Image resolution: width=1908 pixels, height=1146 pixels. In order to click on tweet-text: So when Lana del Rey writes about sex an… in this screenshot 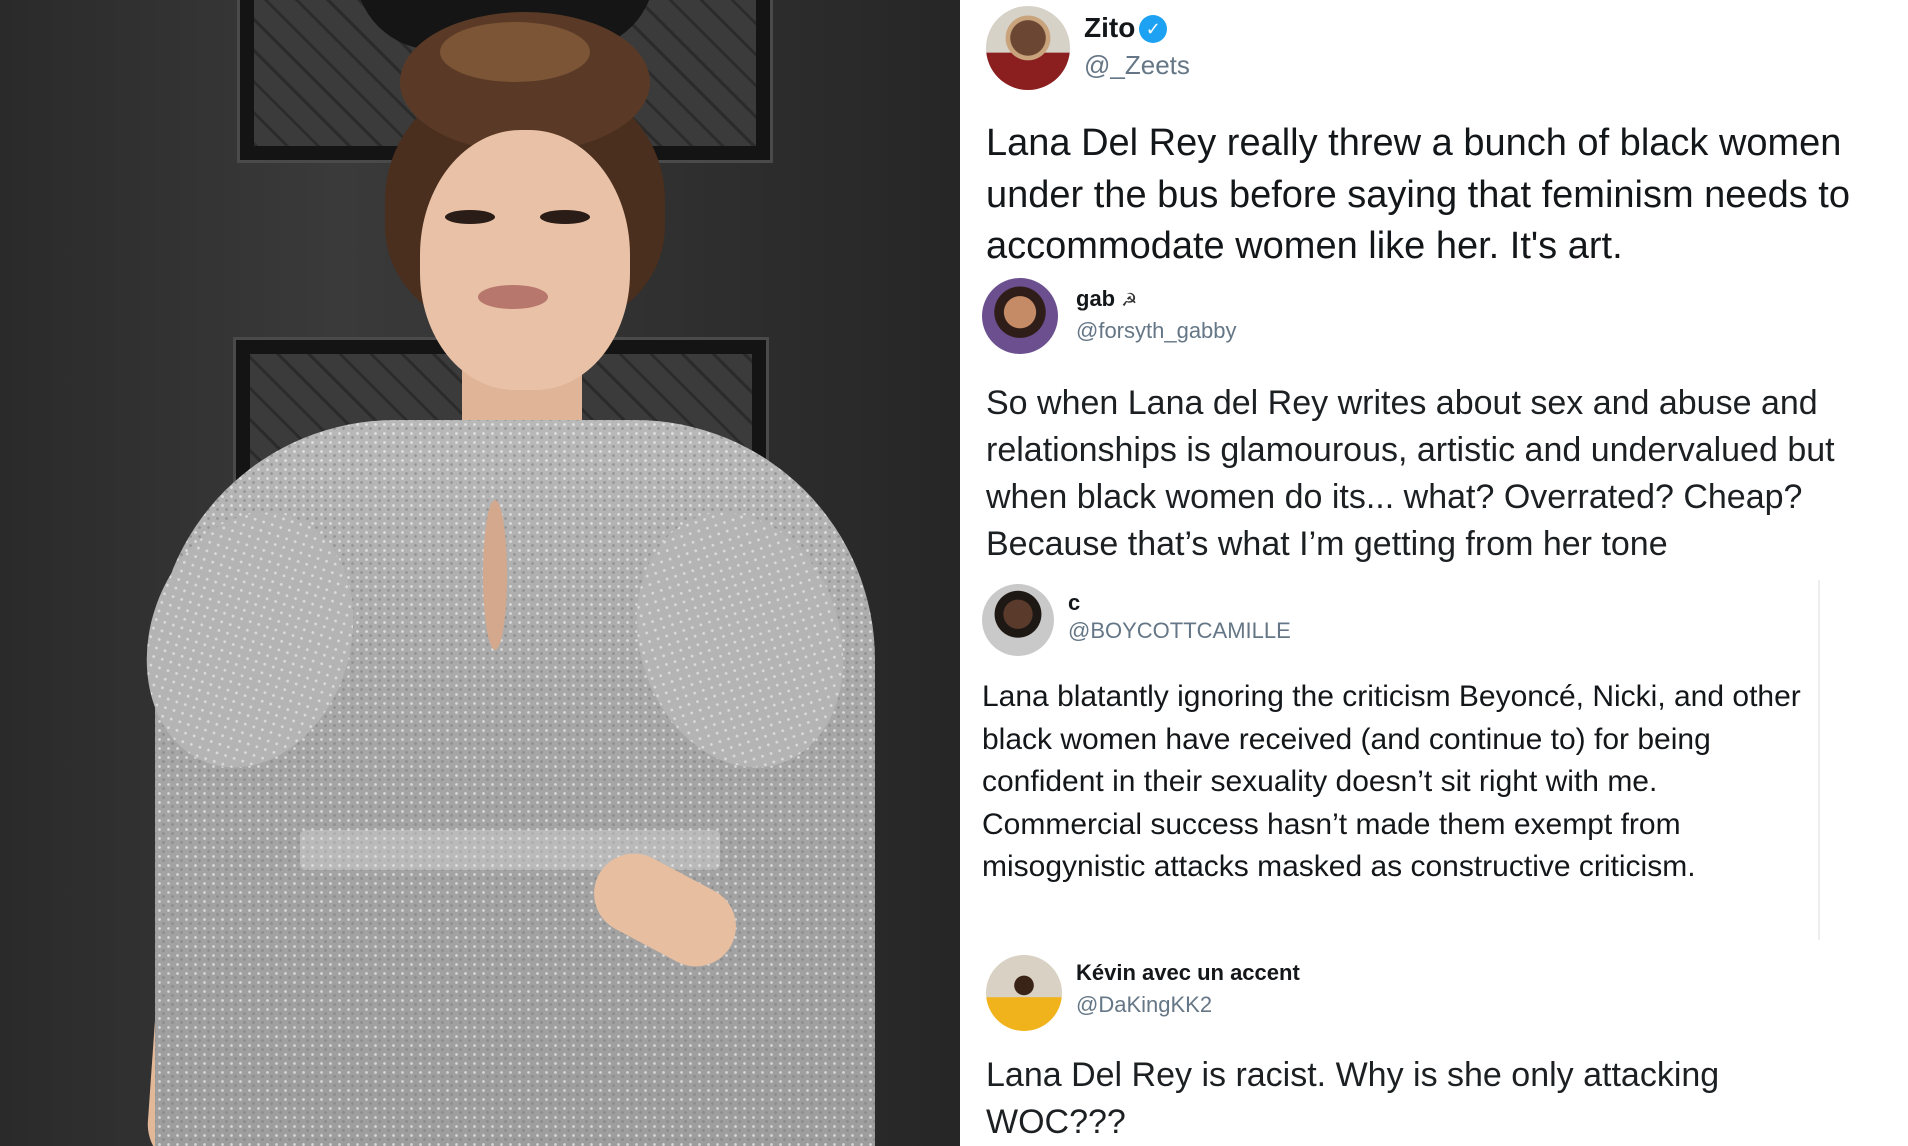, I will do `click(1410, 473)`.